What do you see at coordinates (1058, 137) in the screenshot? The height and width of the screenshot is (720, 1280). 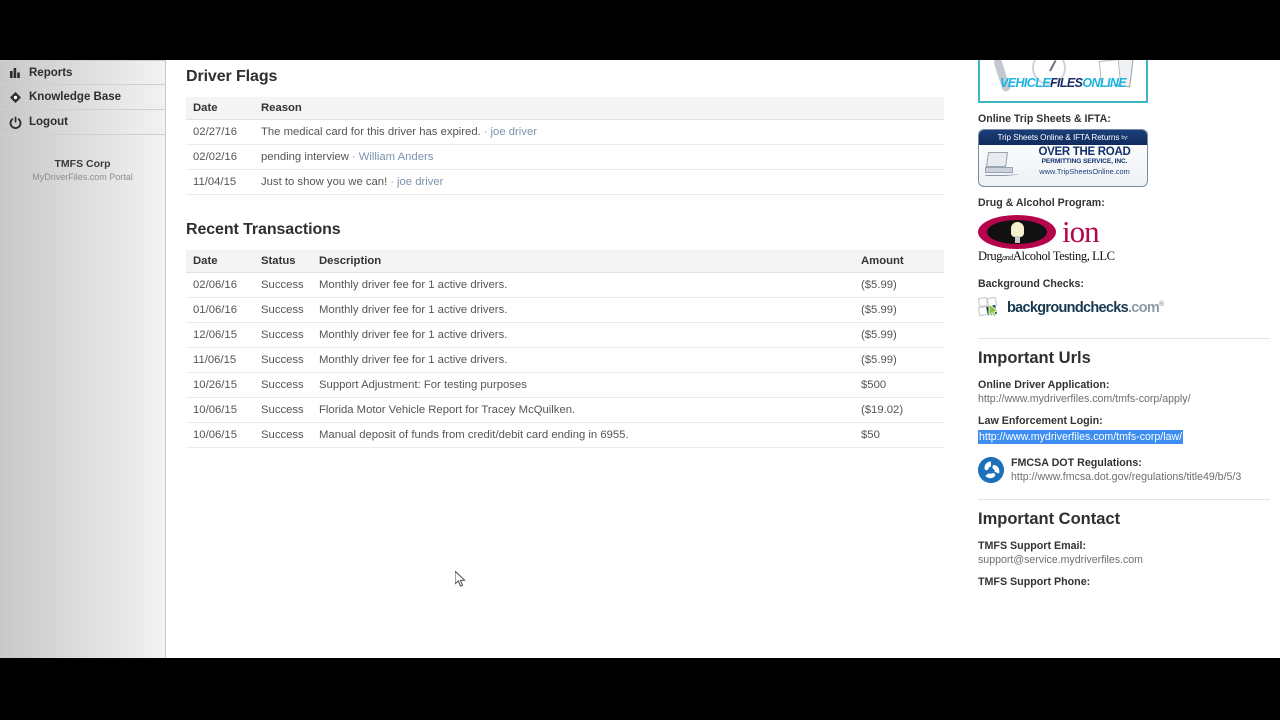 I see `ad-otr-topbar-text: Trip Sheets Online & IFTA Returns` at bounding box center [1058, 137].